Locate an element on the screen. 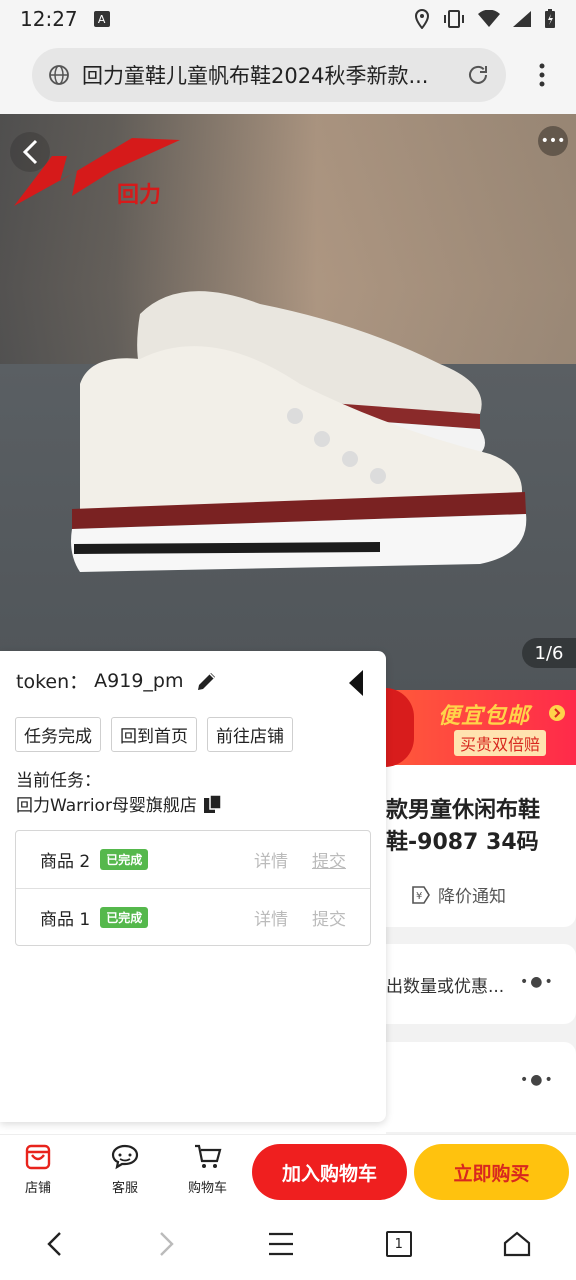 The height and width of the screenshot is (1280, 576). browser-nav-bar: 1 is located at coordinates (288, 1244).